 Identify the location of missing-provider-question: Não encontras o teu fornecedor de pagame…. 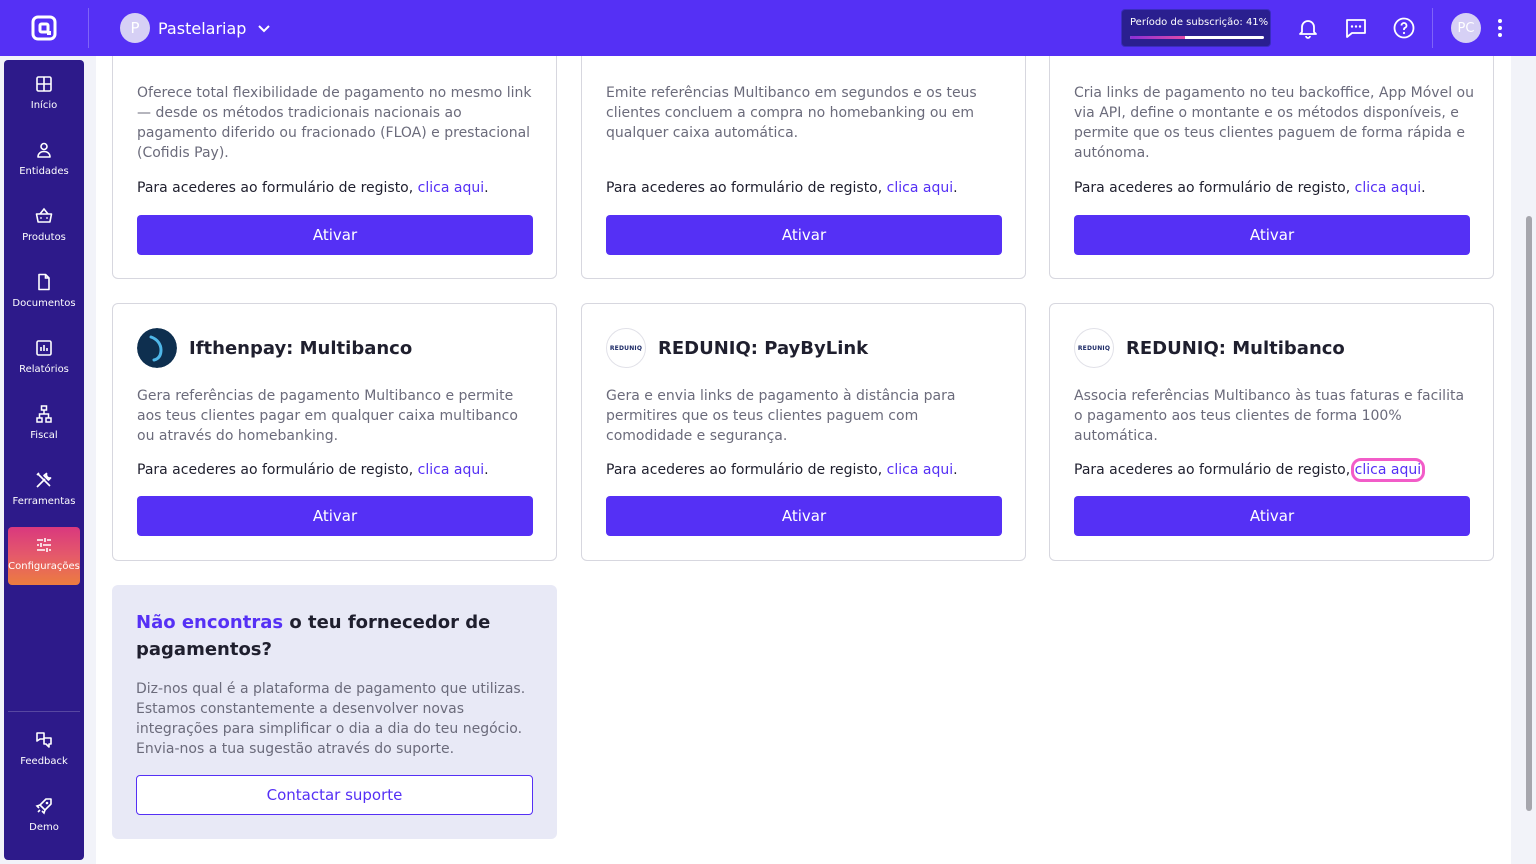
(336, 636).